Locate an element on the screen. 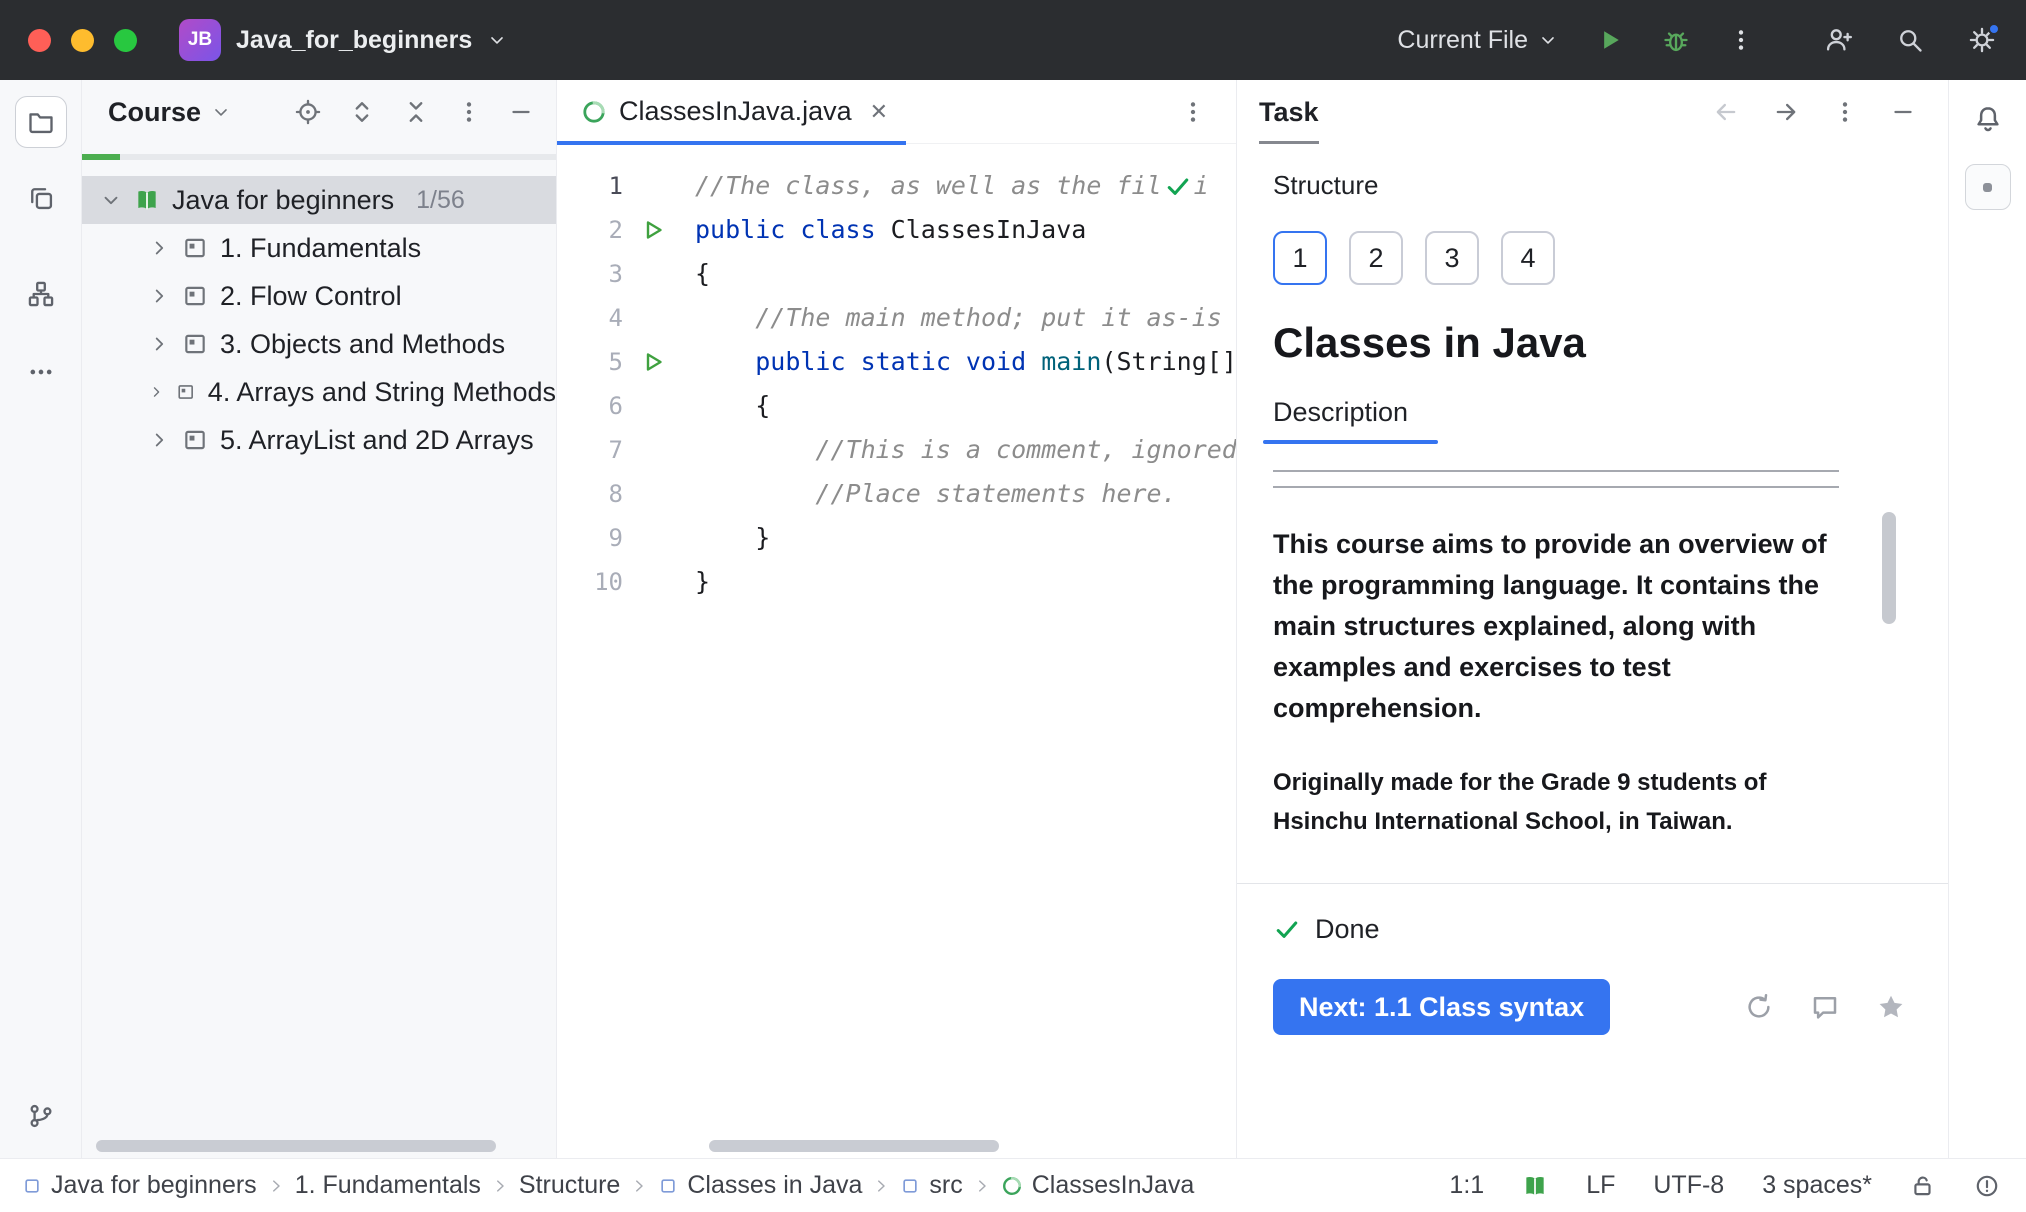 This screenshot has width=2026, height=1212. star-icon is located at coordinates (1891, 1007).